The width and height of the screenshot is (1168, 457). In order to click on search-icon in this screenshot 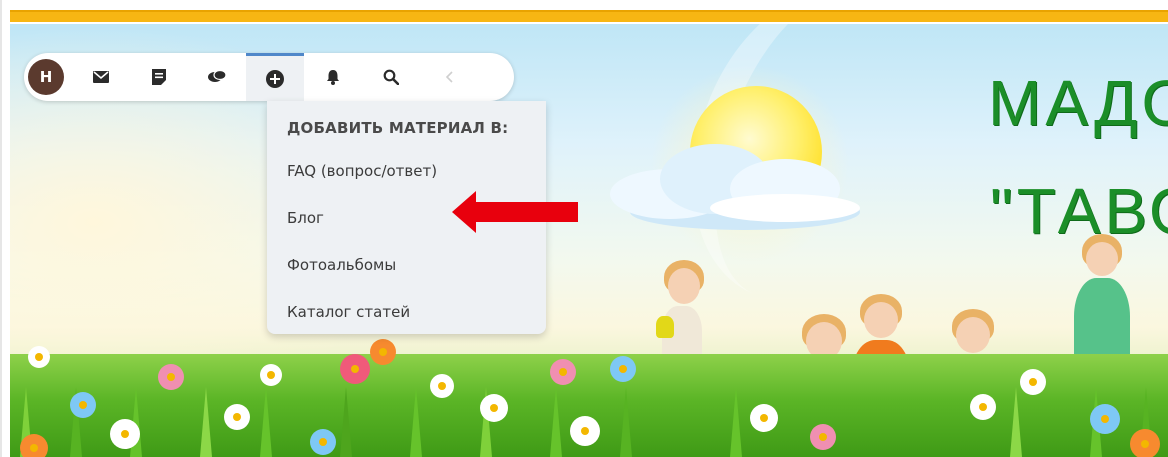, I will do `click(391, 77)`.